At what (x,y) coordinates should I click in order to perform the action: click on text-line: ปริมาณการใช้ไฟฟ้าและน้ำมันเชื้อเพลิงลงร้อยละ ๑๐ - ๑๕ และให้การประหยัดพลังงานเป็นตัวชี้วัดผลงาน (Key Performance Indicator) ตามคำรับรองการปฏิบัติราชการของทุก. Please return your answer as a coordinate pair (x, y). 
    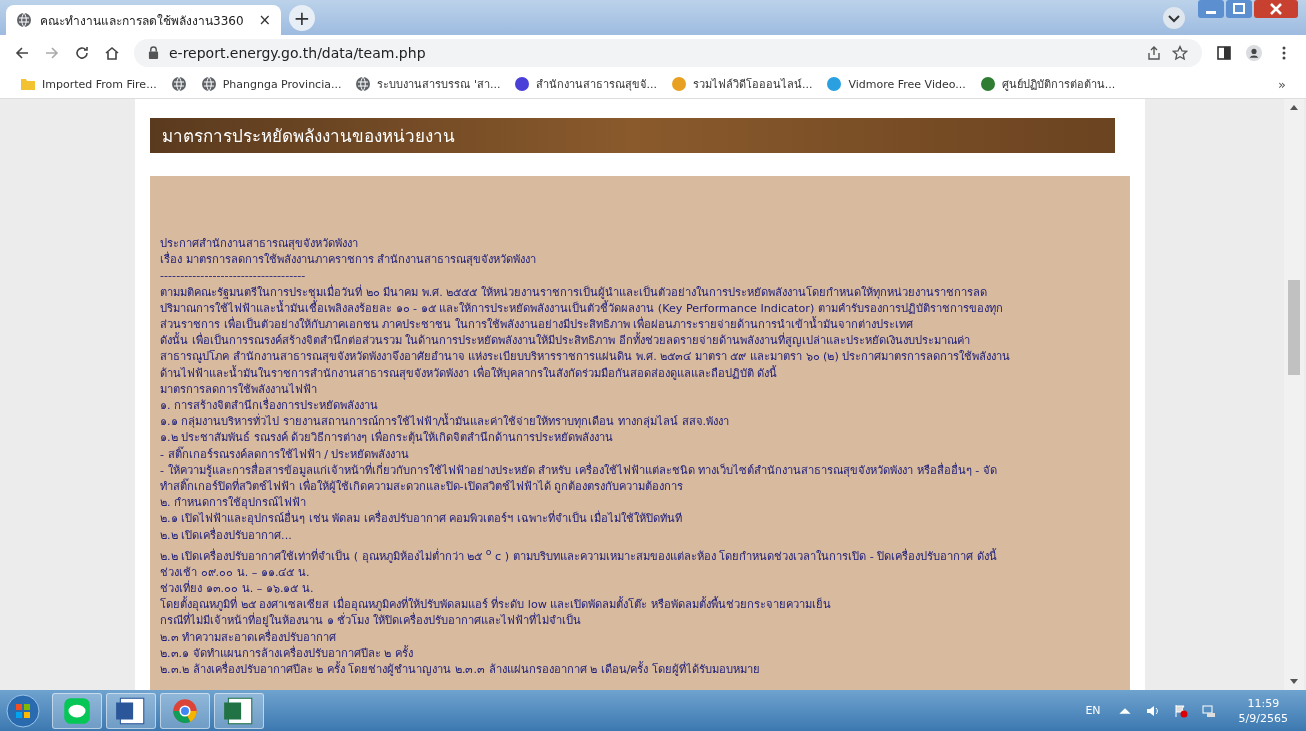
    Looking at the image, I should click on (645, 308).